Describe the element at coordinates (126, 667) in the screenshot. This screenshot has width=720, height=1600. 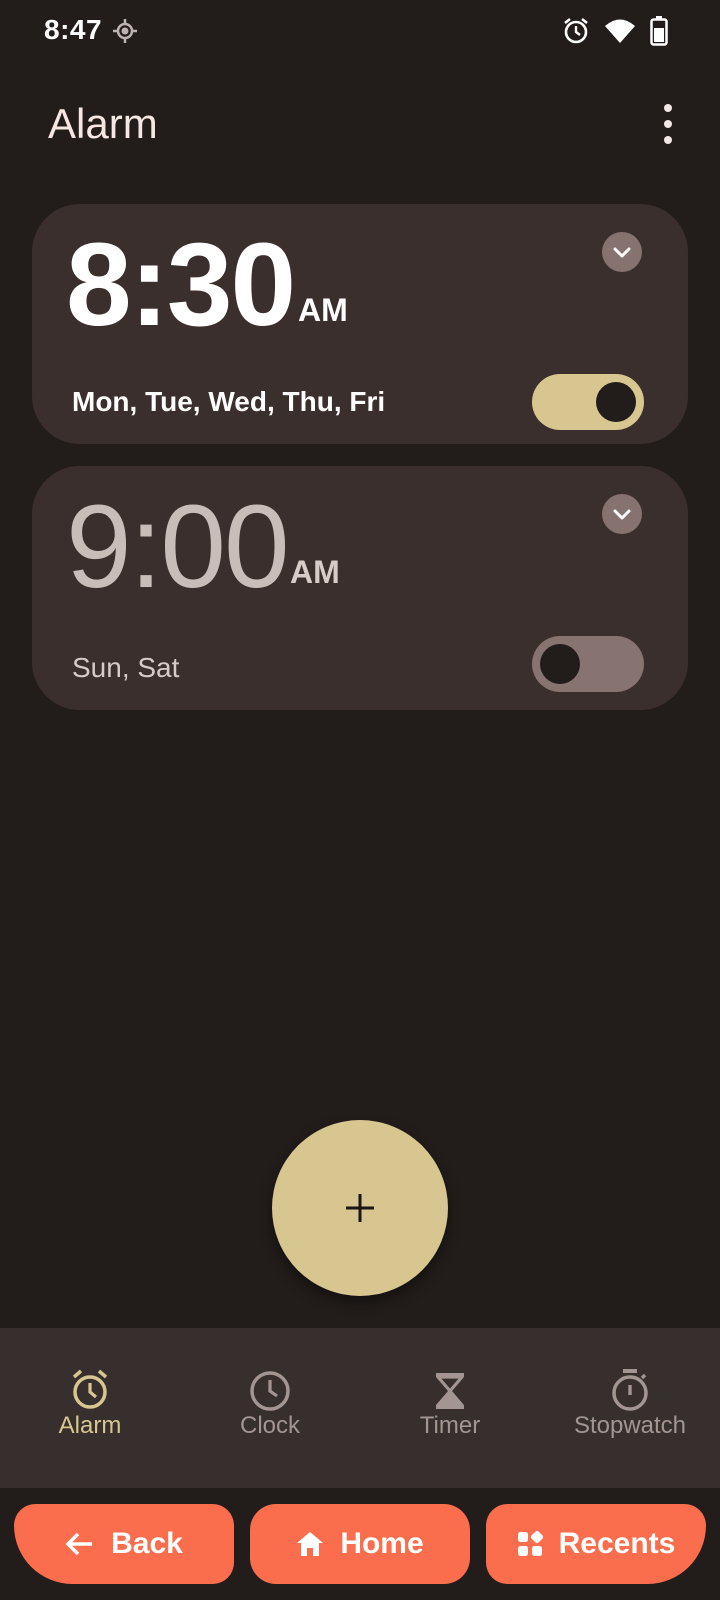
I see `alarm-days: Sun, Sat` at that location.